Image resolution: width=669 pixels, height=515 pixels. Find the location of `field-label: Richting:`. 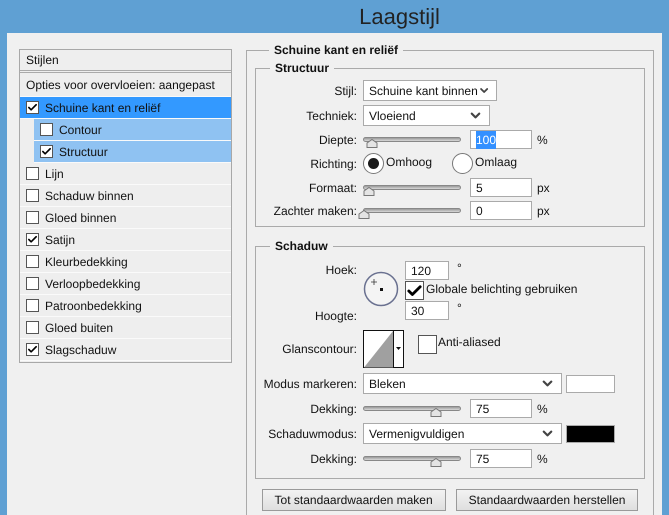

field-label: Richting: is located at coordinates (333, 164).